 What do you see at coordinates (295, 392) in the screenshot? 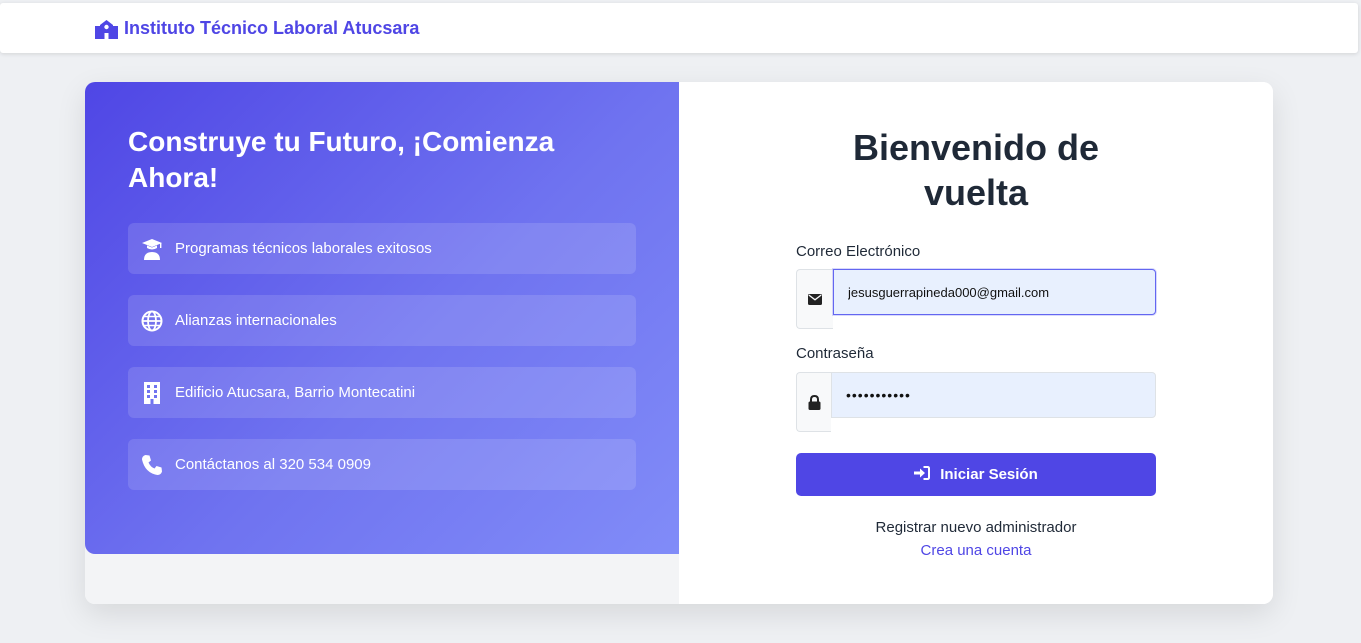
I see `feature-text: Edificio Atucsara, Barrio Montecatini` at bounding box center [295, 392].